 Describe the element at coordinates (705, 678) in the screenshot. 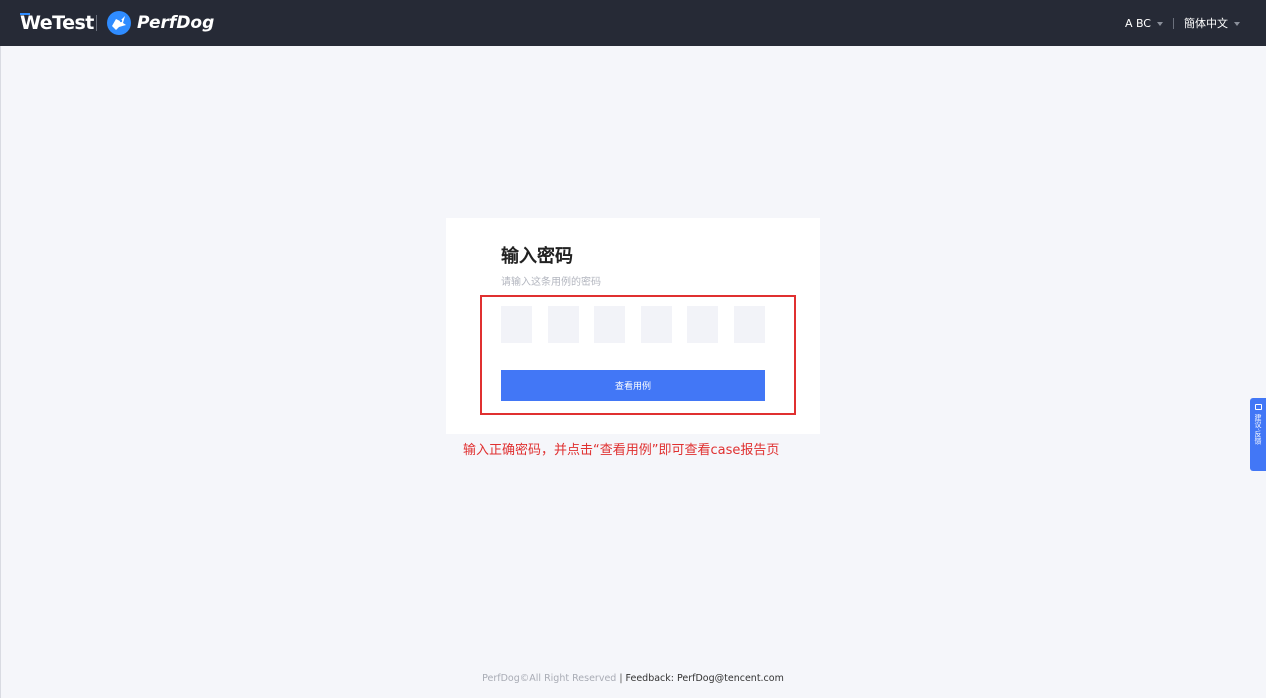

I see `footer-feedback-link: Feedback: PerfDog@tencent.com` at that location.